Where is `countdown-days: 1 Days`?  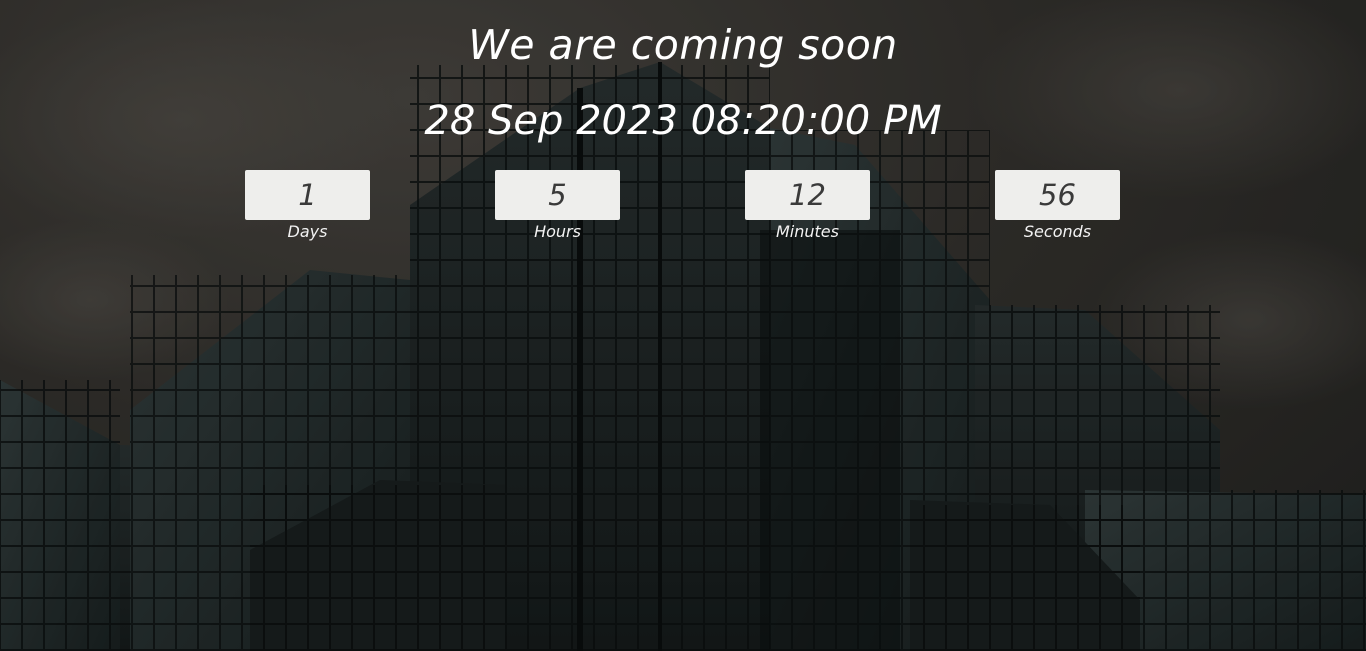 countdown-days: 1 Days is located at coordinates (307, 205).